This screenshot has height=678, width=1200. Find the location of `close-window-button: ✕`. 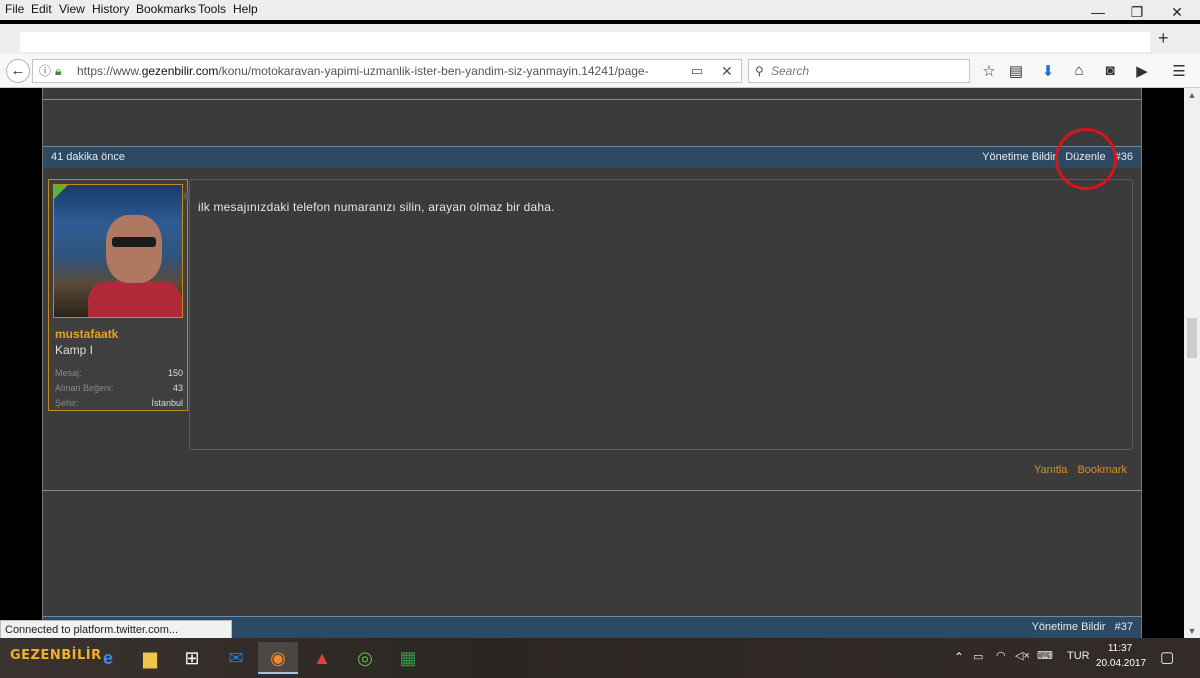

close-window-button: ✕ is located at coordinates (1177, 12).